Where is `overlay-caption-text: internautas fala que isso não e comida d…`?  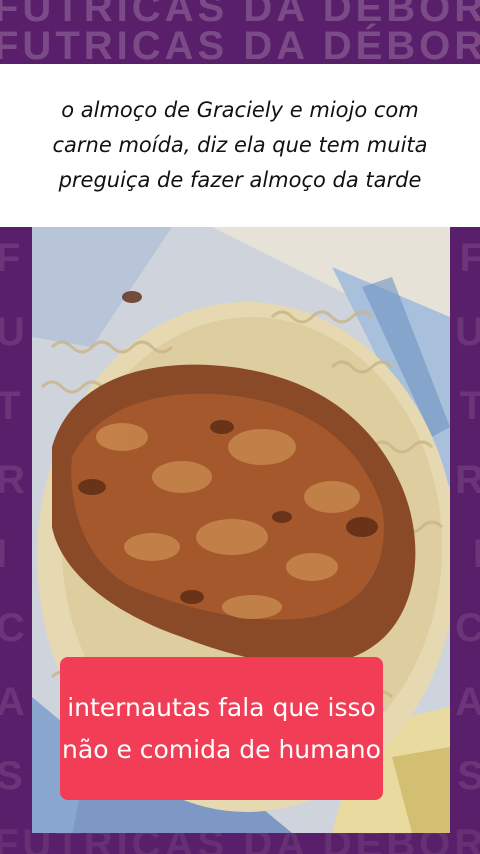 overlay-caption-text: internautas fala que isso não e comida d… is located at coordinates (221, 728).